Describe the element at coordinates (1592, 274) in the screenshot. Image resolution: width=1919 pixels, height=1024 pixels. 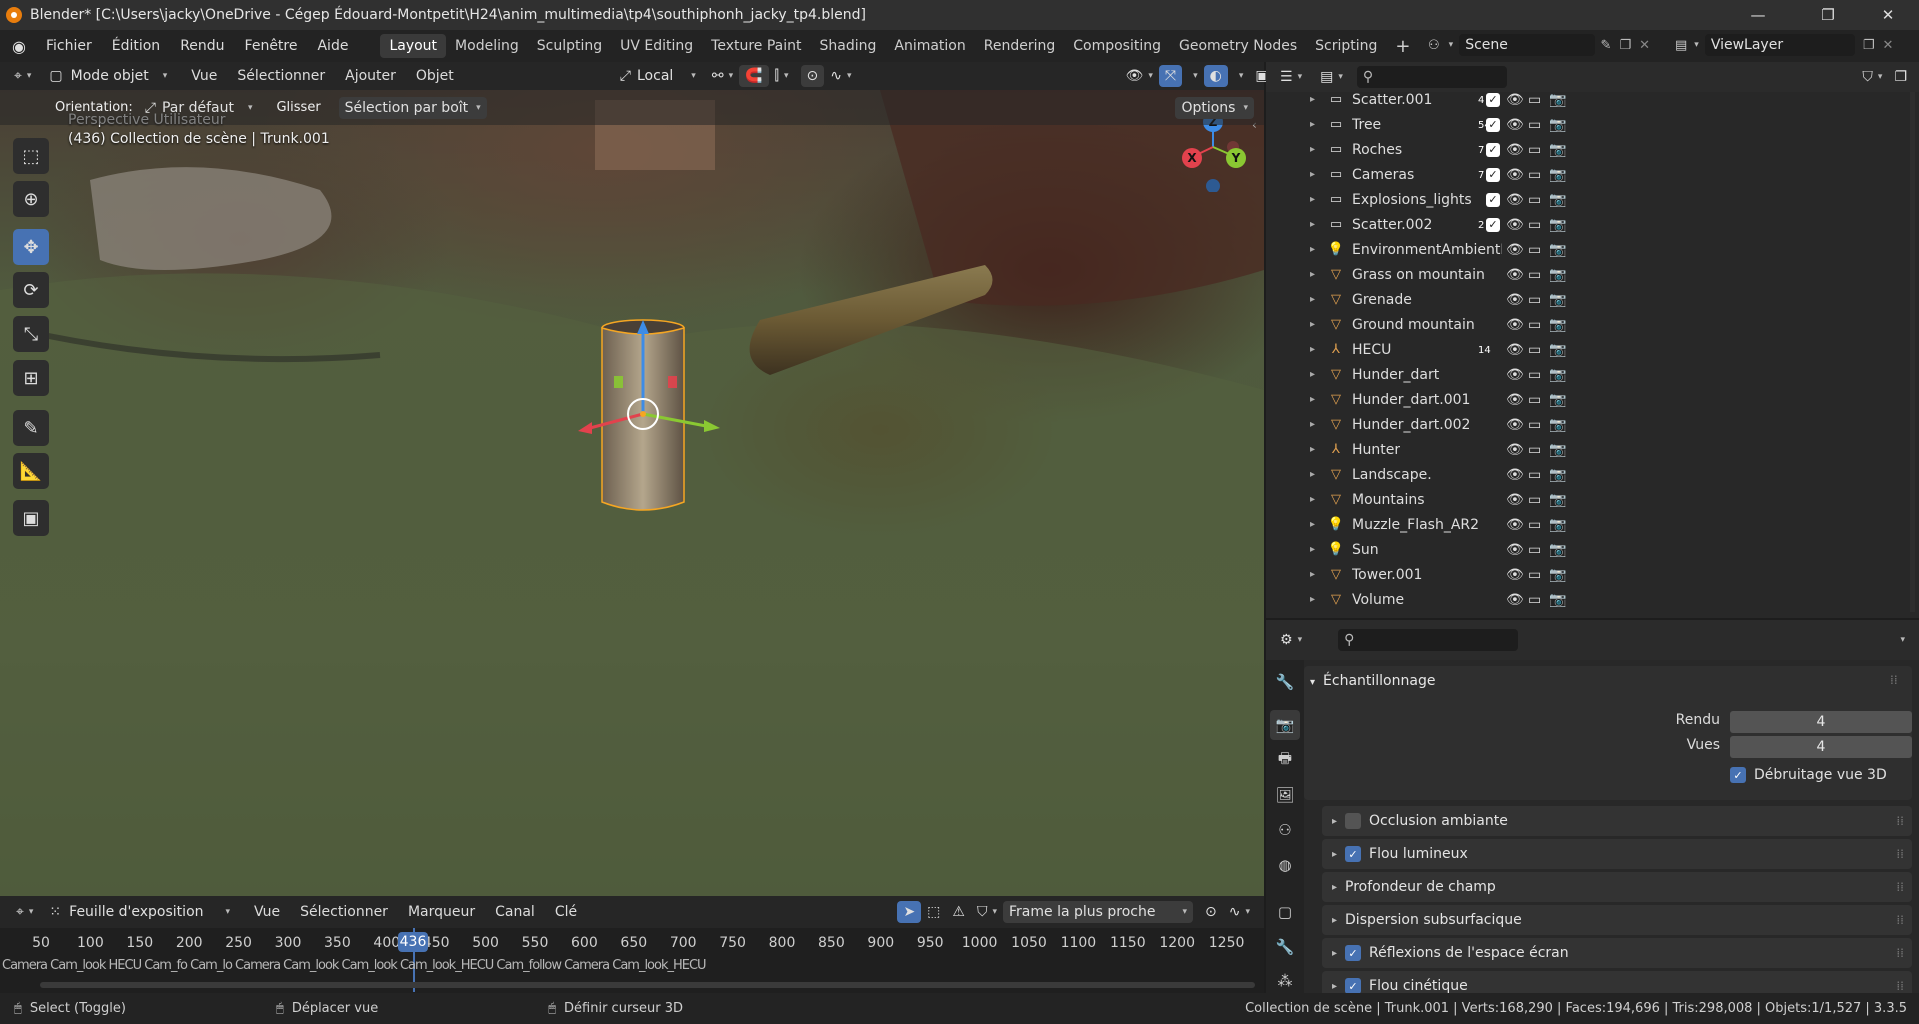
I see `outliner-row: ▸ ▽ Grass on mountain 👁 ▭ 📷` at that location.